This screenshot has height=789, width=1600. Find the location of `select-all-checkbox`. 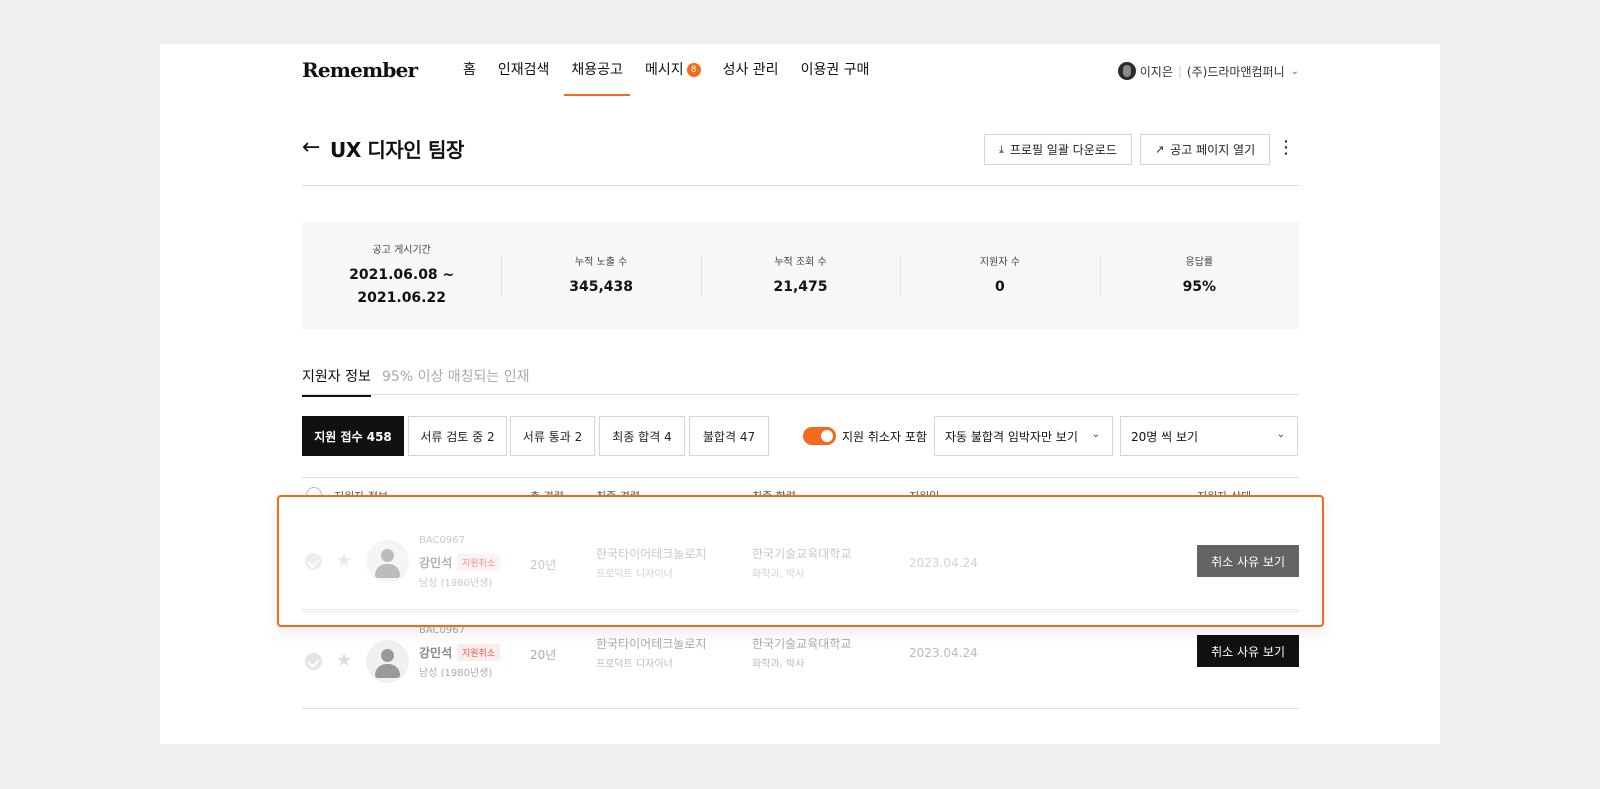

select-all-checkbox is located at coordinates (314, 492).